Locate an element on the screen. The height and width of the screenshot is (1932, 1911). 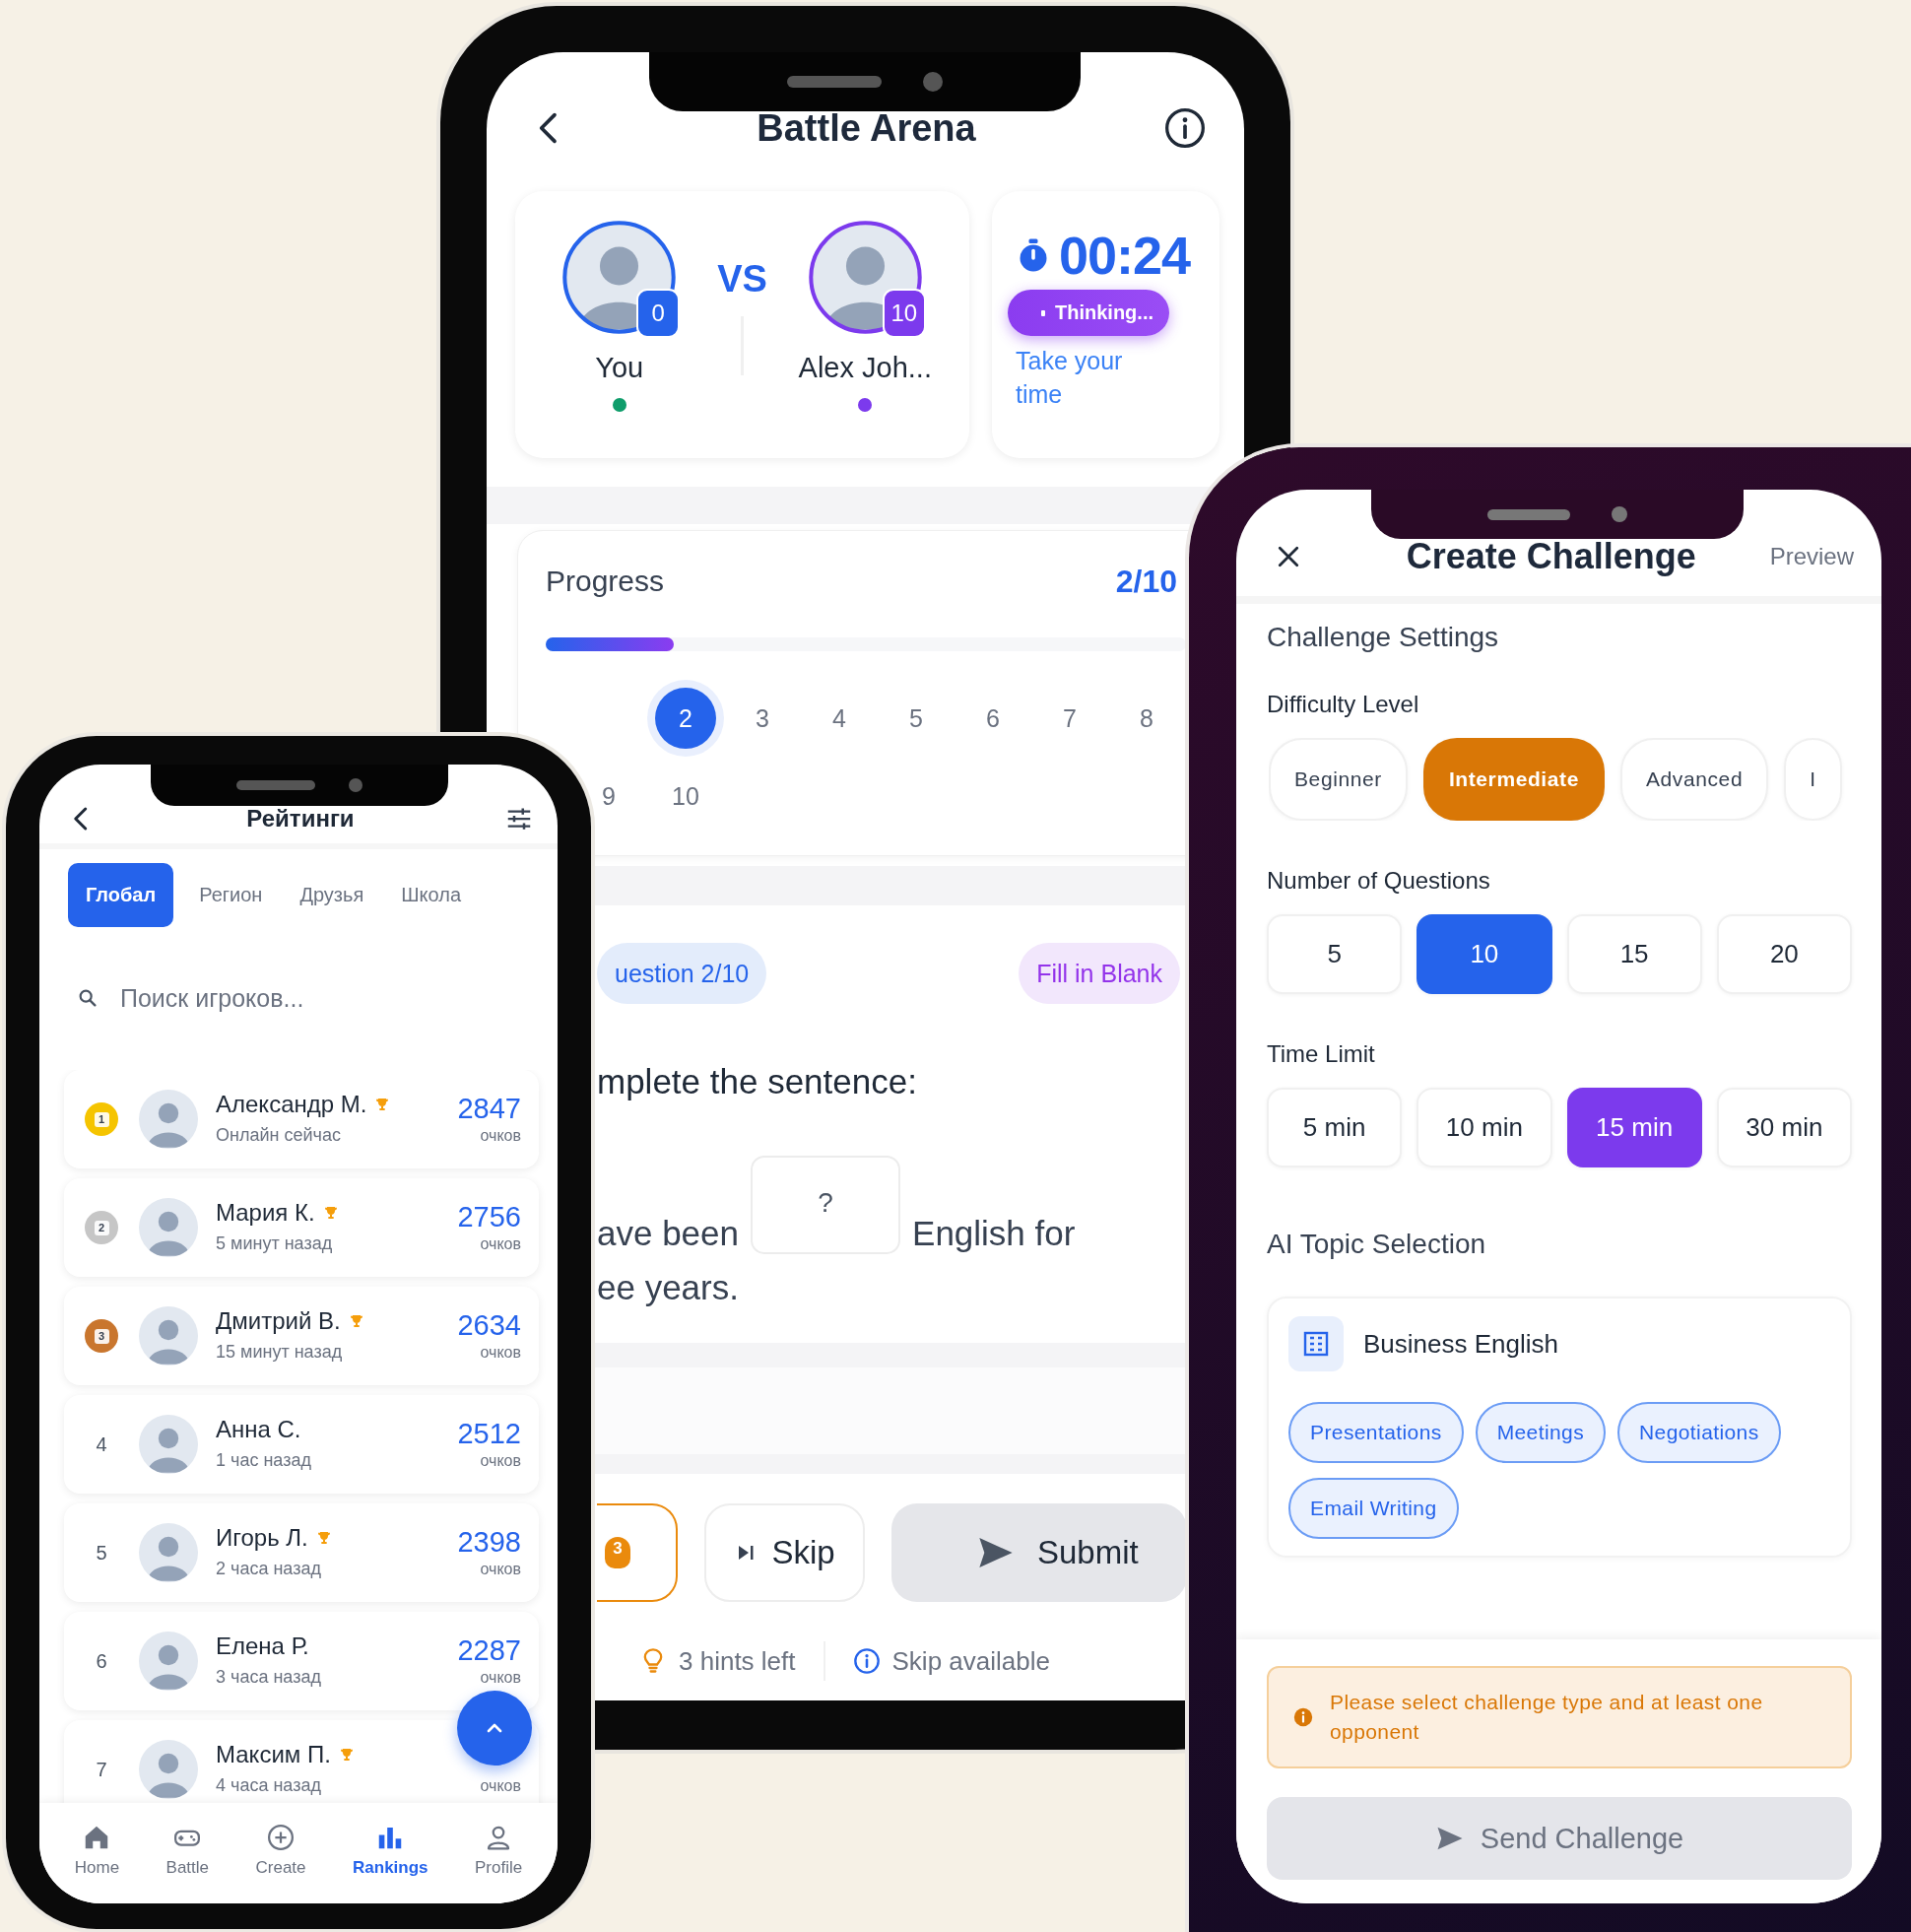
player-row: 1 Александр М. Онлайн сейчас 2847 очков is located at coordinates (301, 1119).